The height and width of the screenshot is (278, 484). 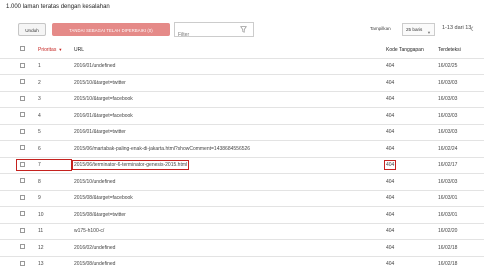 I want to click on table-row: 3 2015/10/&target=facebook 404 16/03/03, so click(x=242, y=99).